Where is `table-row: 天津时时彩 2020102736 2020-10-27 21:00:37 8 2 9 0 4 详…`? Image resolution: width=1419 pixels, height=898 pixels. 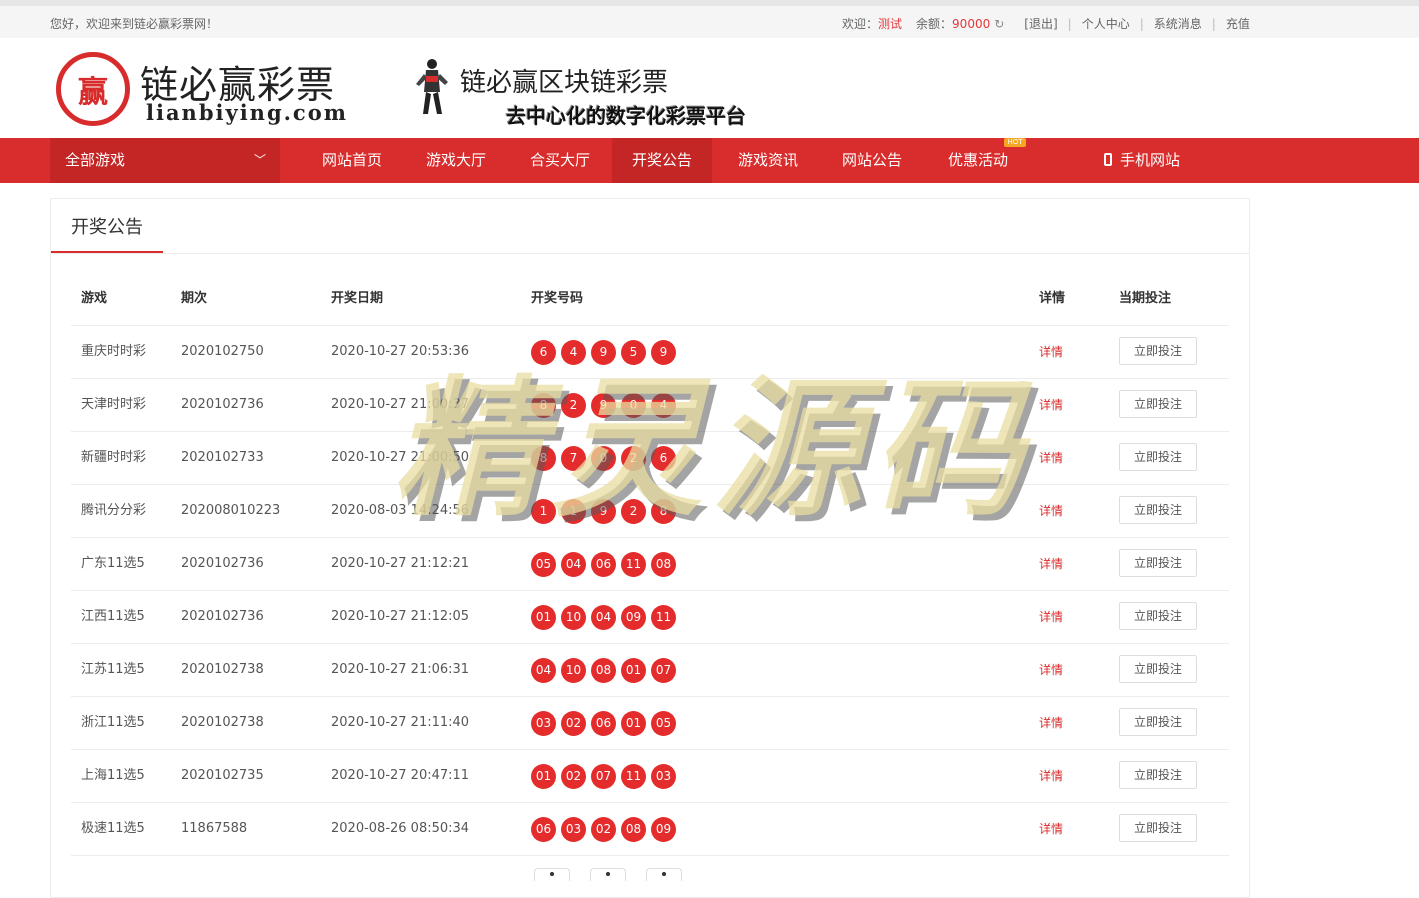 table-row: 天津时时彩 2020102736 2020-10-27 21:00:37 8 2 9 0 4 详… is located at coordinates (650, 405).